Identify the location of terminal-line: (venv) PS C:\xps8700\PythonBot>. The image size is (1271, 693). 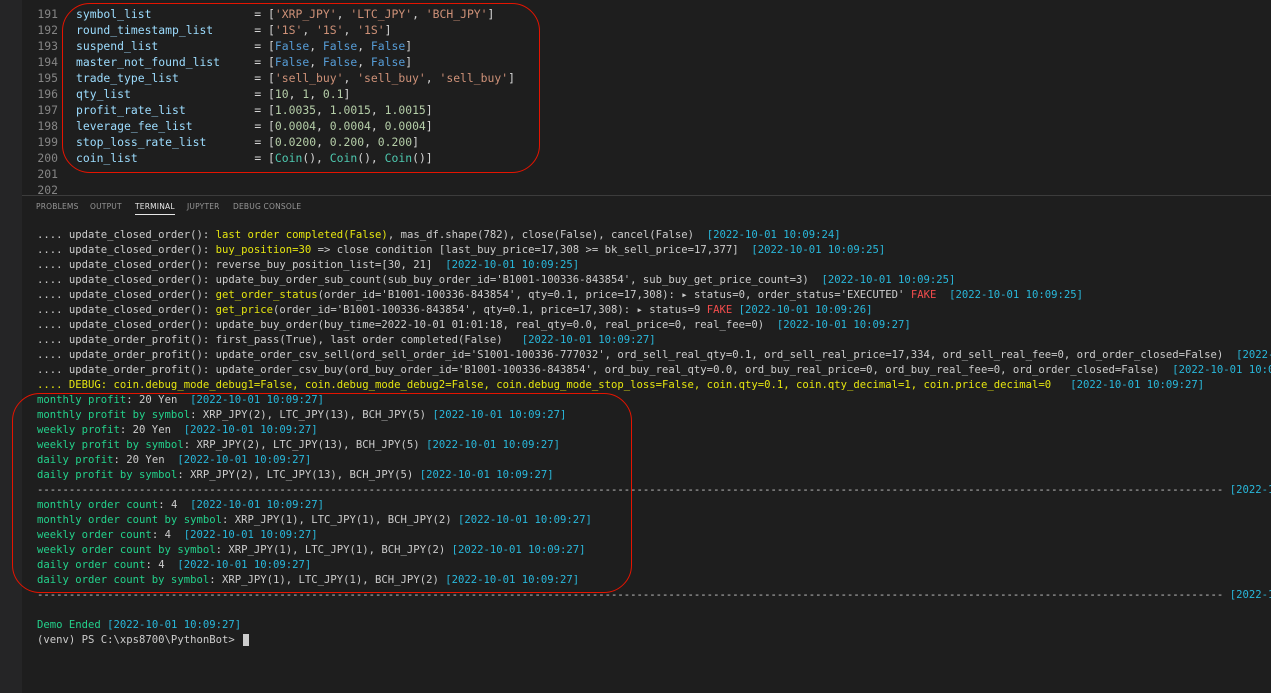
(143, 640).